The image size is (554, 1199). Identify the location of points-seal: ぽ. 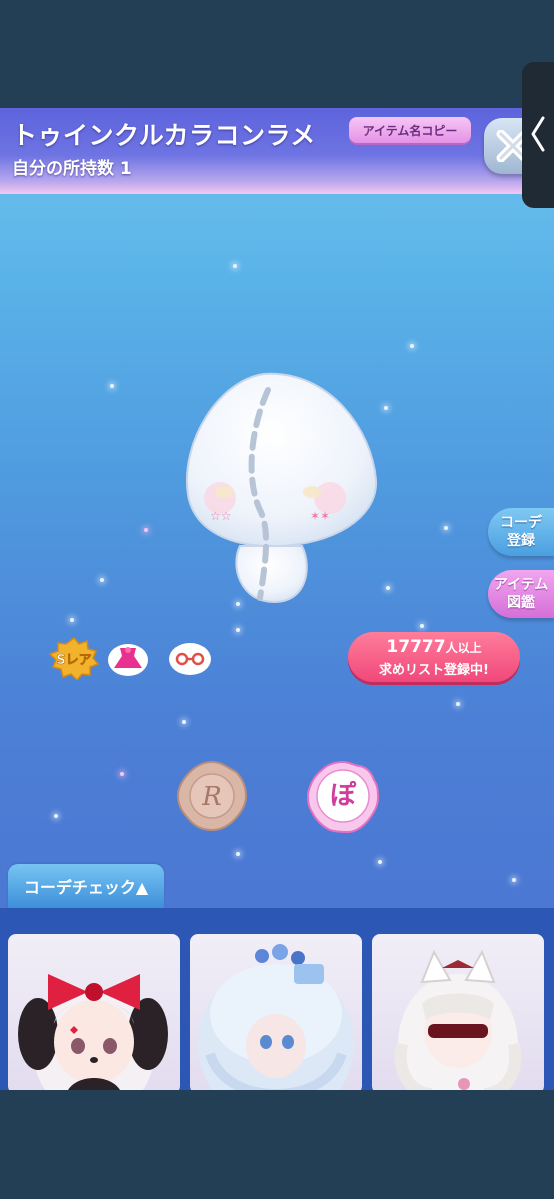
(343, 797).